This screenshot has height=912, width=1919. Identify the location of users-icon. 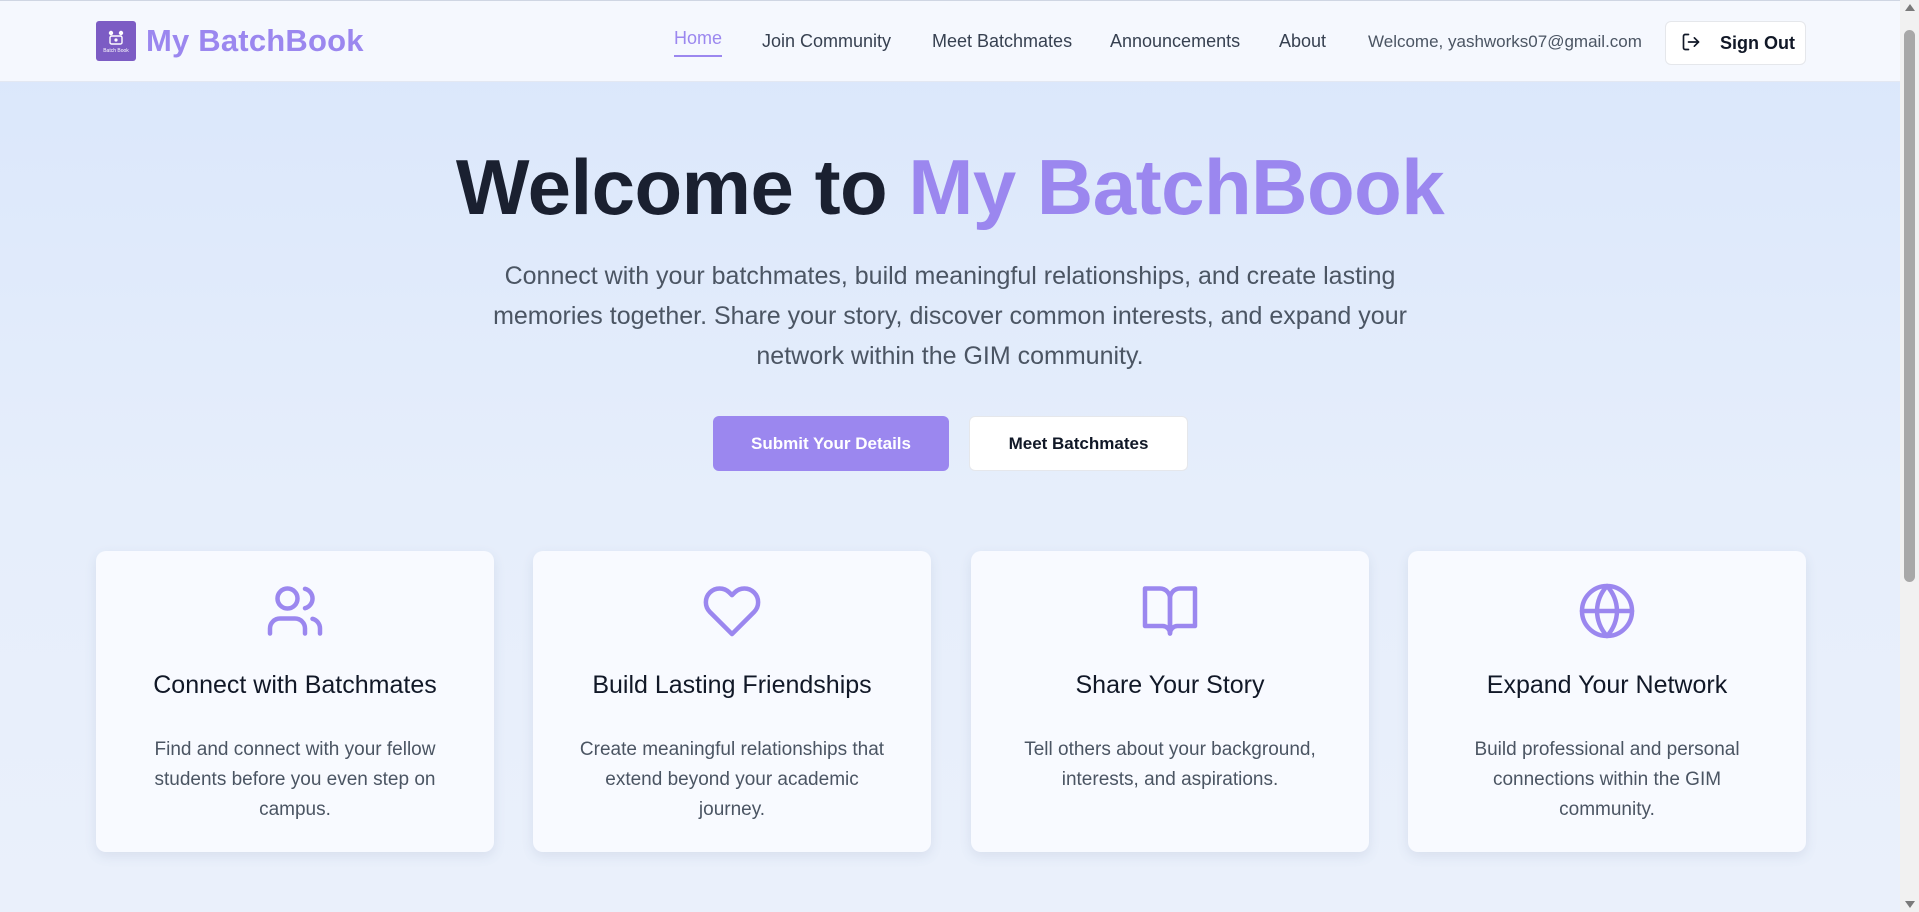
(295, 611).